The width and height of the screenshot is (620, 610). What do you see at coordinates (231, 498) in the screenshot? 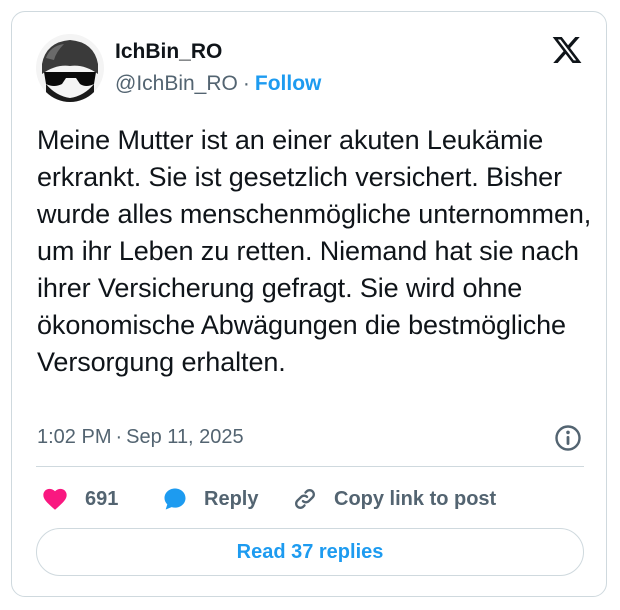
I see `reply-label: Reply` at bounding box center [231, 498].